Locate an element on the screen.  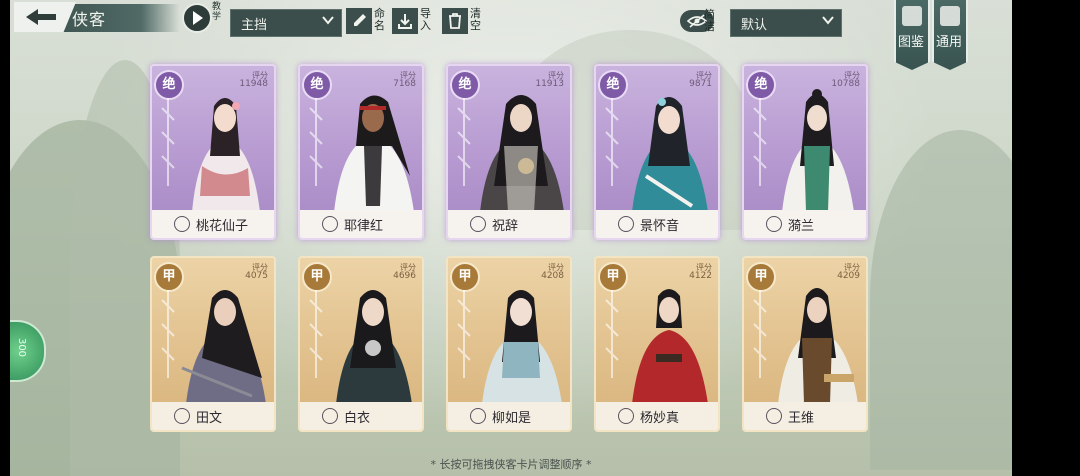
general-tab: 通用 is located at coordinates (950, 35).